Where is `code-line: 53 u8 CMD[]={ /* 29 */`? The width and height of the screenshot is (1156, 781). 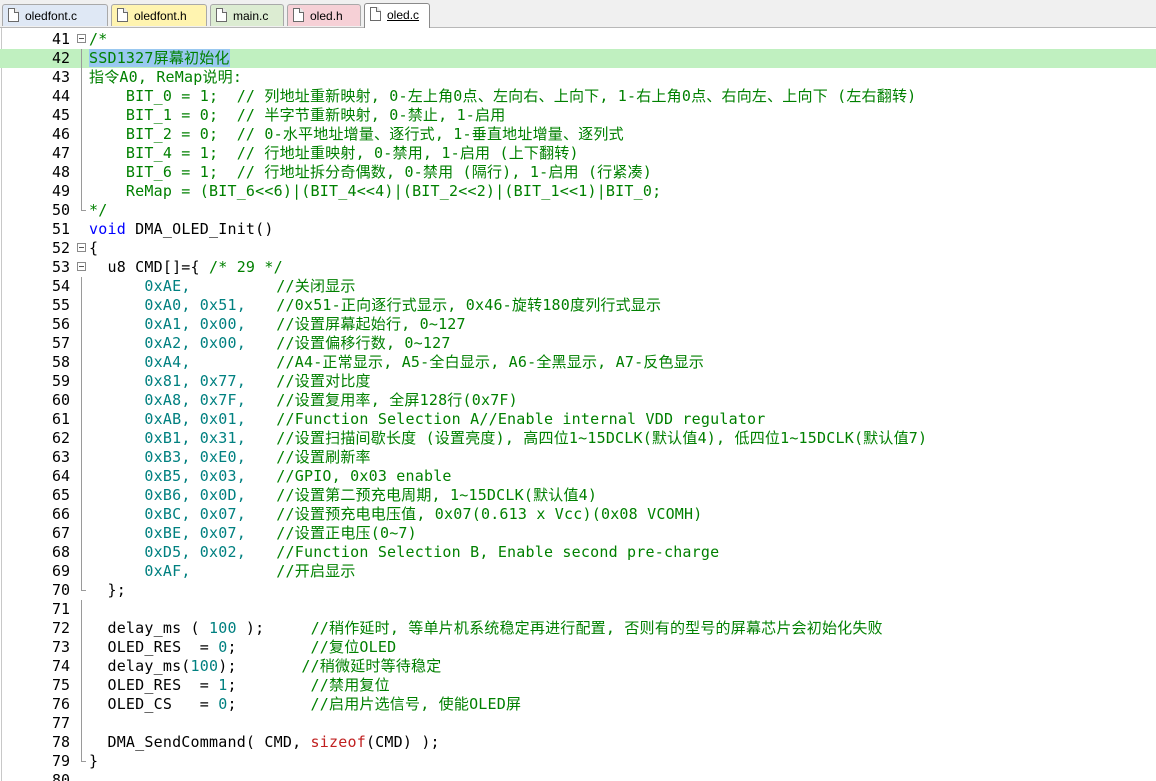 code-line: 53 u8 CMD[]={ /* 29 */ is located at coordinates (578, 267).